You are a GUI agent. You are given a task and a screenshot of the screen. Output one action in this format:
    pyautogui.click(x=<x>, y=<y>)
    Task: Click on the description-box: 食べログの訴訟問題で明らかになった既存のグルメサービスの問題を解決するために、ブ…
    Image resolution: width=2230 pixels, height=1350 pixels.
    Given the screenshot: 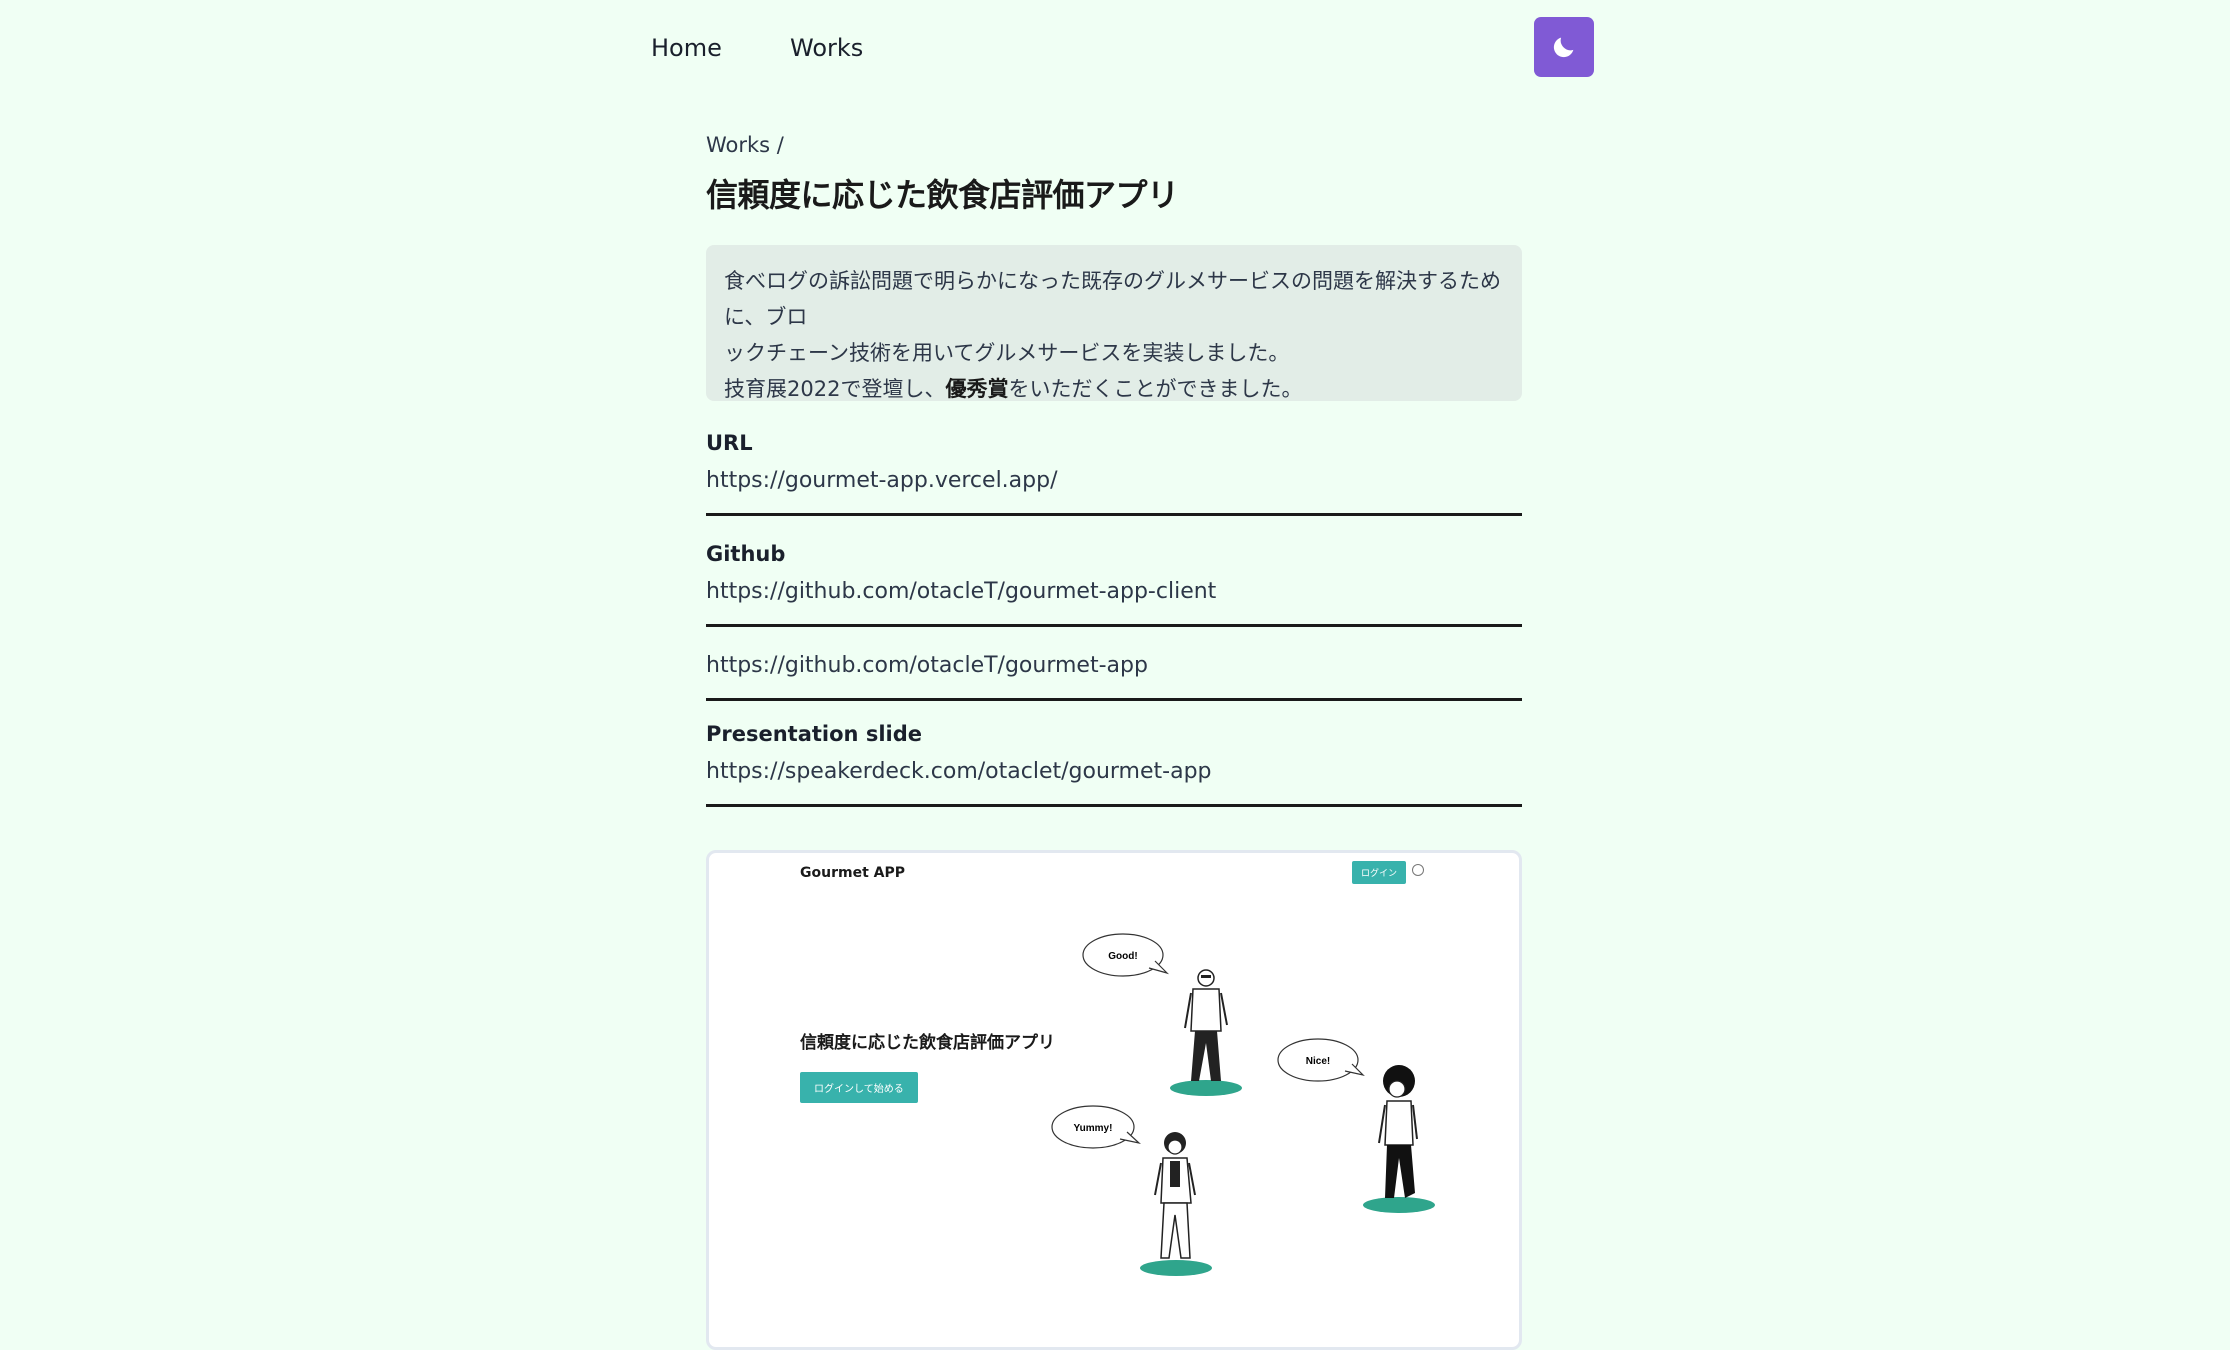 What is the action you would take?
    pyautogui.click(x=1114, y=323)
    